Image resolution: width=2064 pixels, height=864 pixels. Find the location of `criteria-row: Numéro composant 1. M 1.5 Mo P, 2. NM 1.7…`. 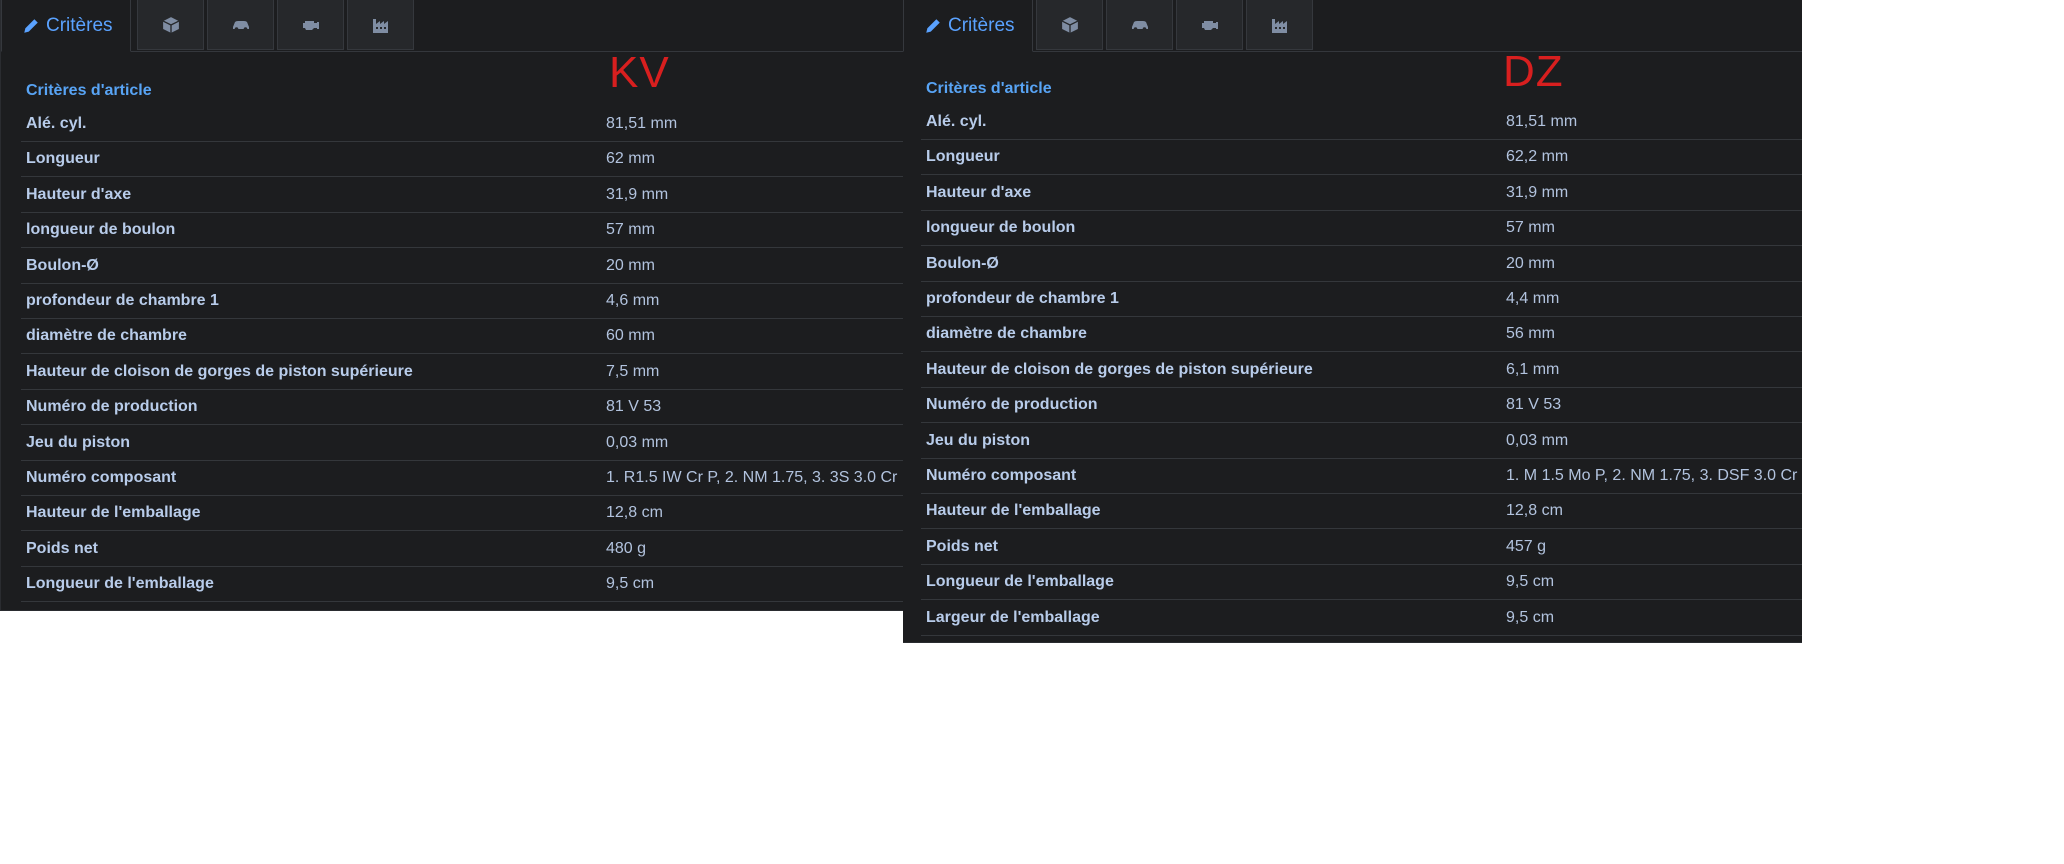

criteria-row: Numéro composant 1. M 1.5 Mo P, 2. NM 1.7… is located at coordinates (1361, 476).